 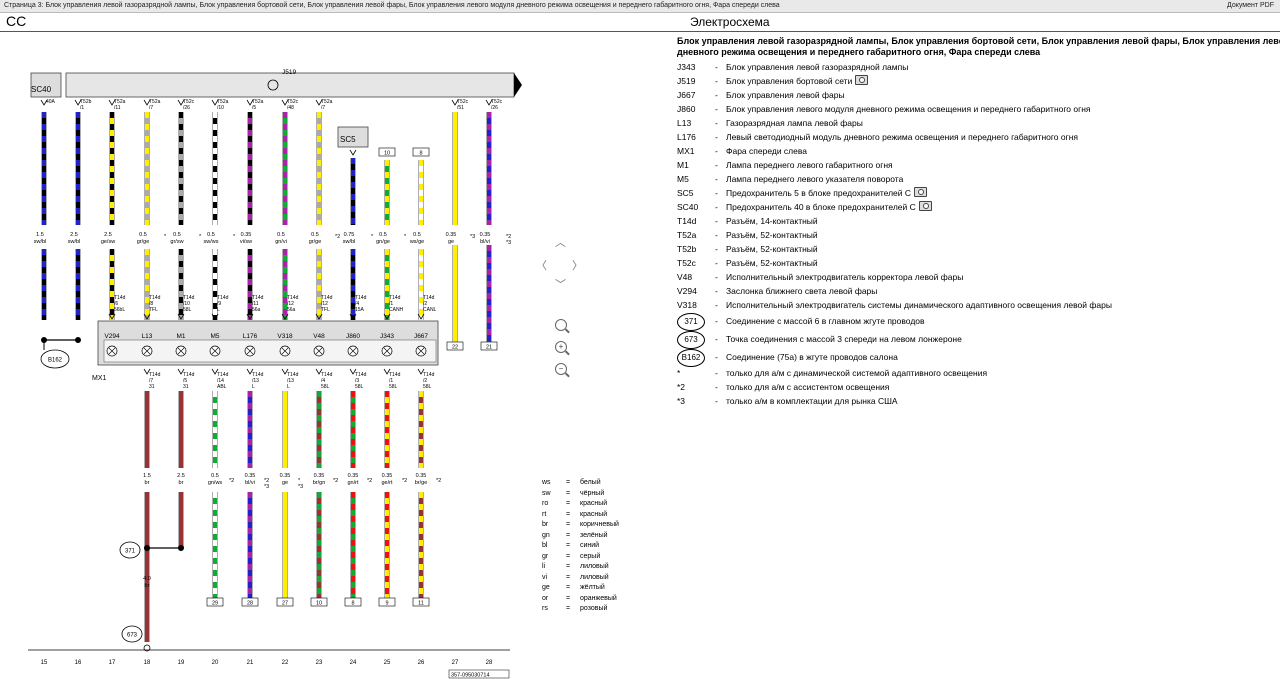 I want to click on legend-code: T14d, so click(x=687, y=221).